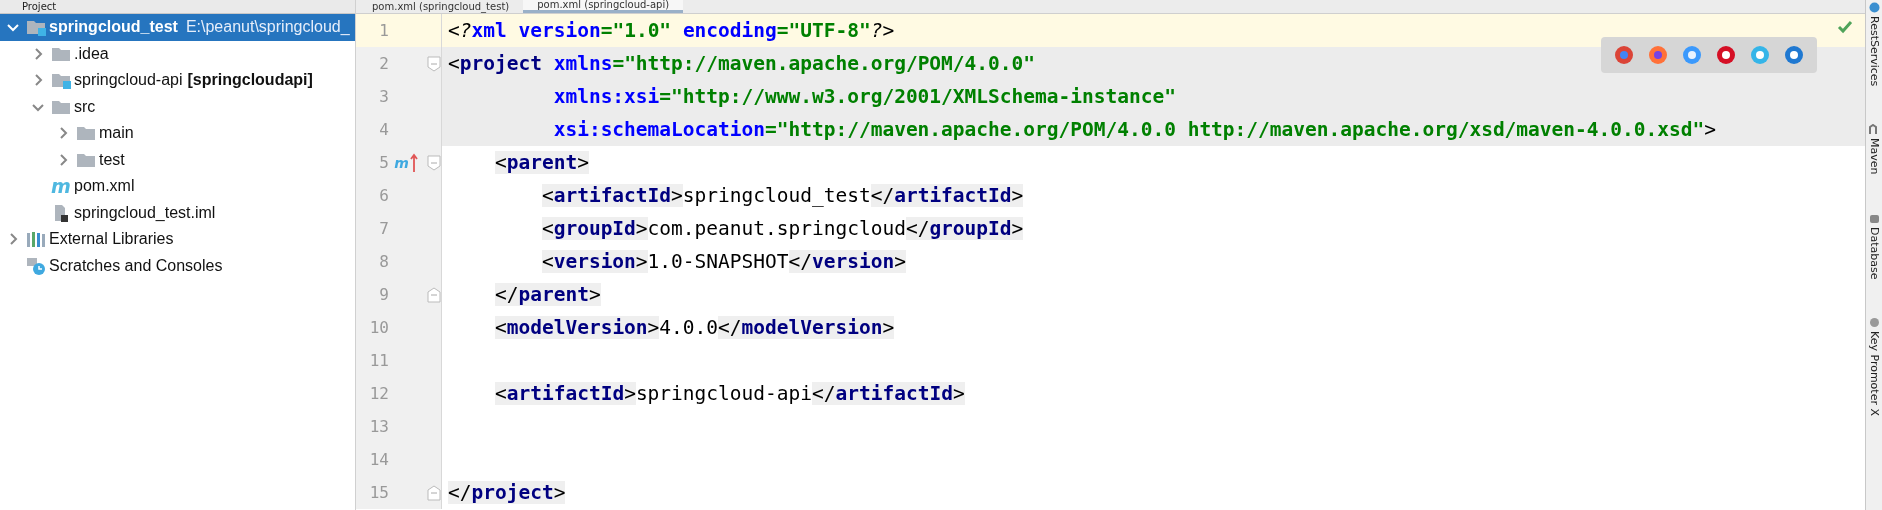 The height and width of the screenshot is (510, 1882). I want to click on code-line: <artifactId>springcloud_test</artifactId>, so click(782, 195).